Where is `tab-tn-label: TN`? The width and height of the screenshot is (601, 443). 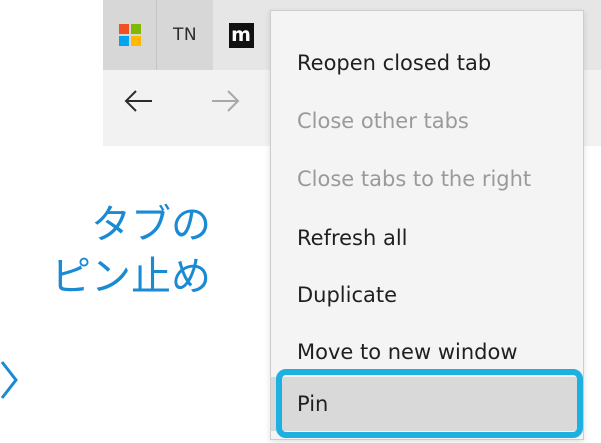
tab-tn-label: TN is located at coordinates (185, 35).